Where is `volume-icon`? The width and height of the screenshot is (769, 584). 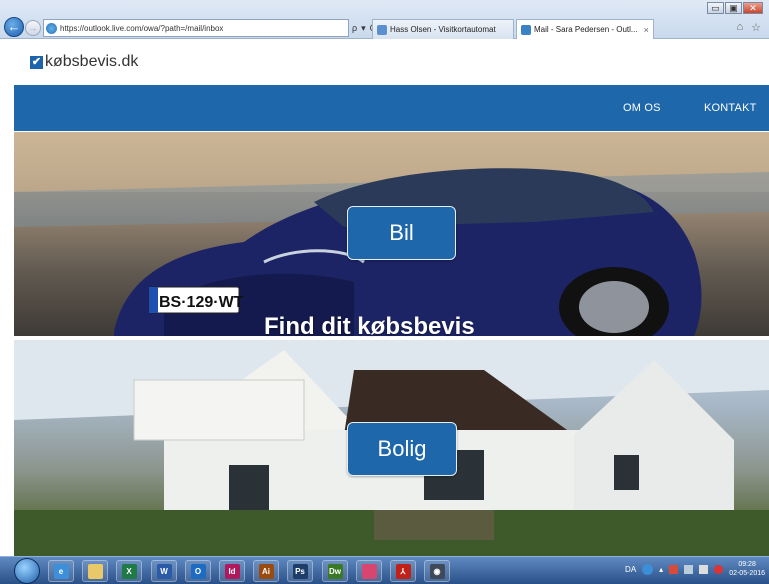 volume-icon is located at coordinates (704, 569).